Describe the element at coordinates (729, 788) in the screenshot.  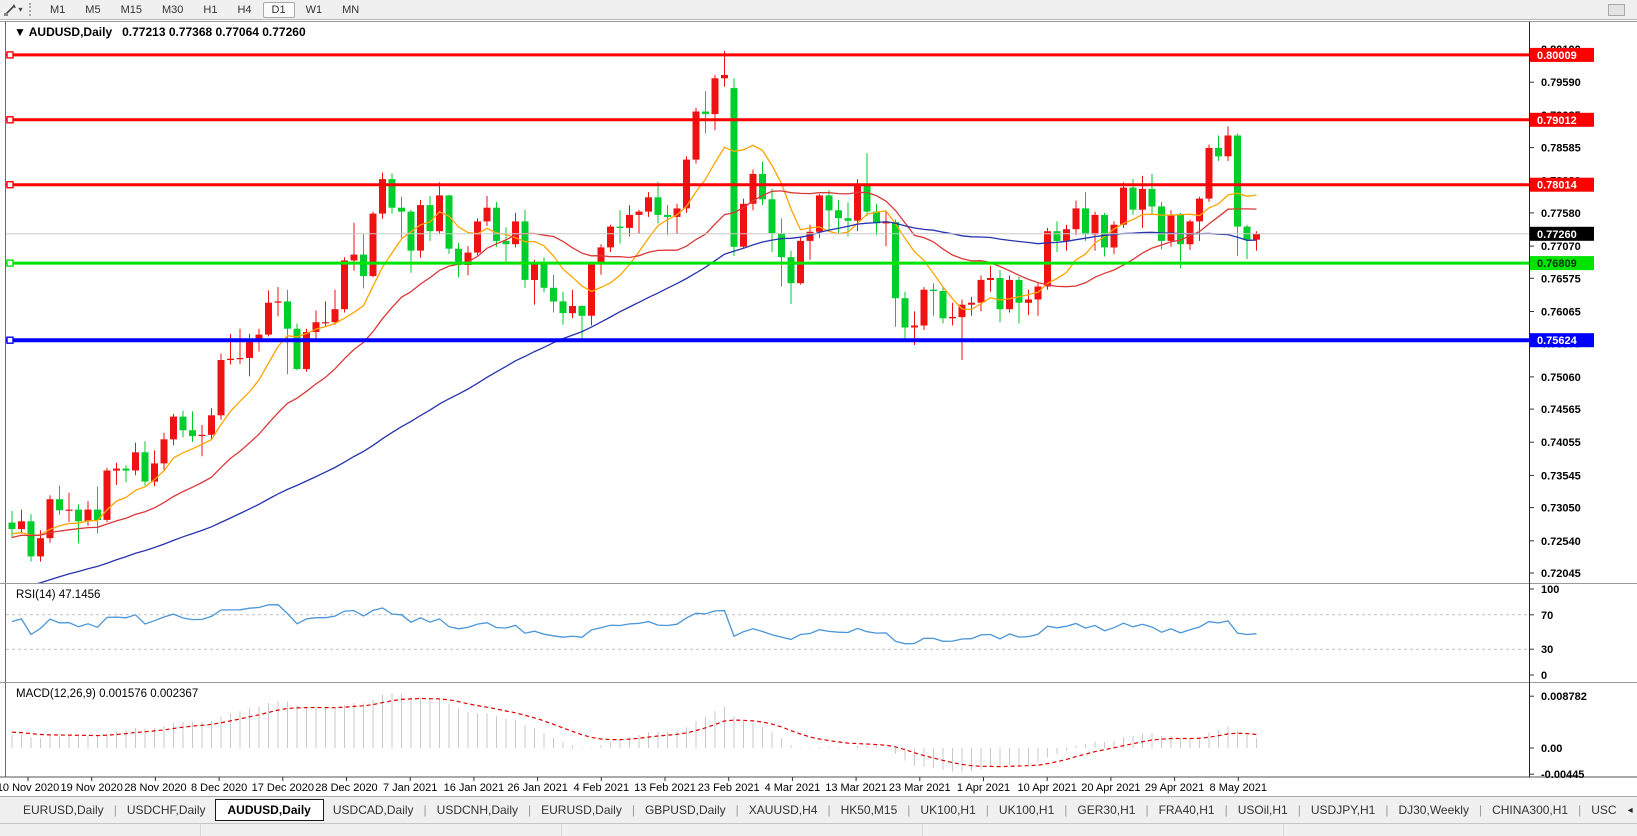
I see `date-axis-label: 23 Feb 2021` at that location.